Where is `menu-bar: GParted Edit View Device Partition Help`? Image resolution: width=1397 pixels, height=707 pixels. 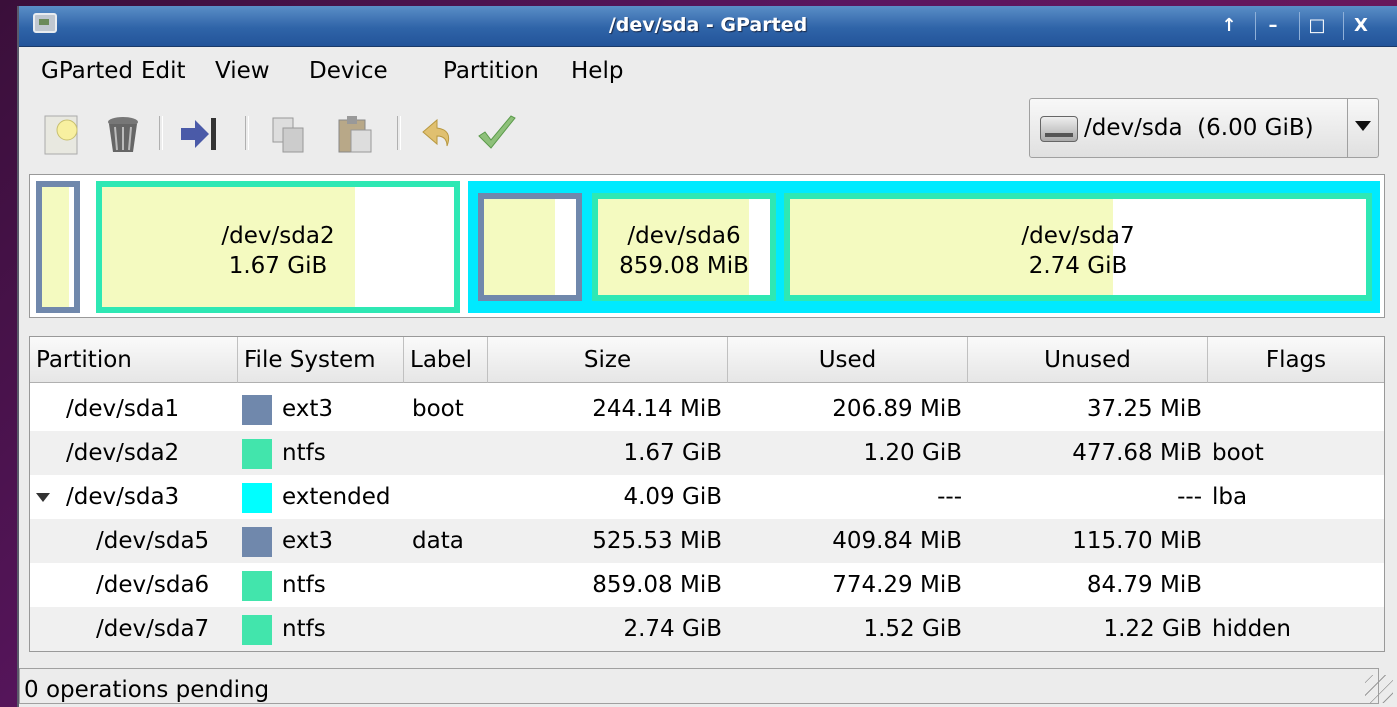
menu-bar: GParted Edit View Device Partition Help is located at coordinates (708, 68).